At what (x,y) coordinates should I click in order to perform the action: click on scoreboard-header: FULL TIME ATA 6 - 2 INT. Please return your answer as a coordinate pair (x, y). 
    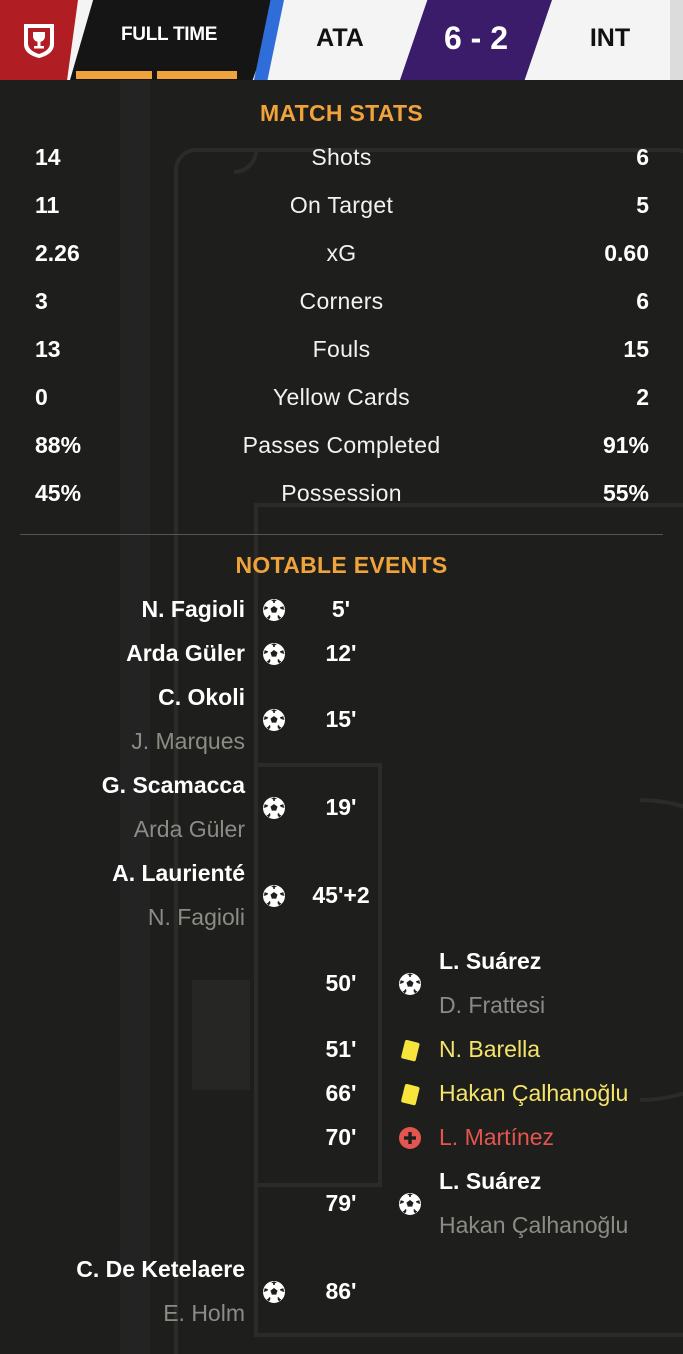
    Looking at the image, I should click on (341, 40).